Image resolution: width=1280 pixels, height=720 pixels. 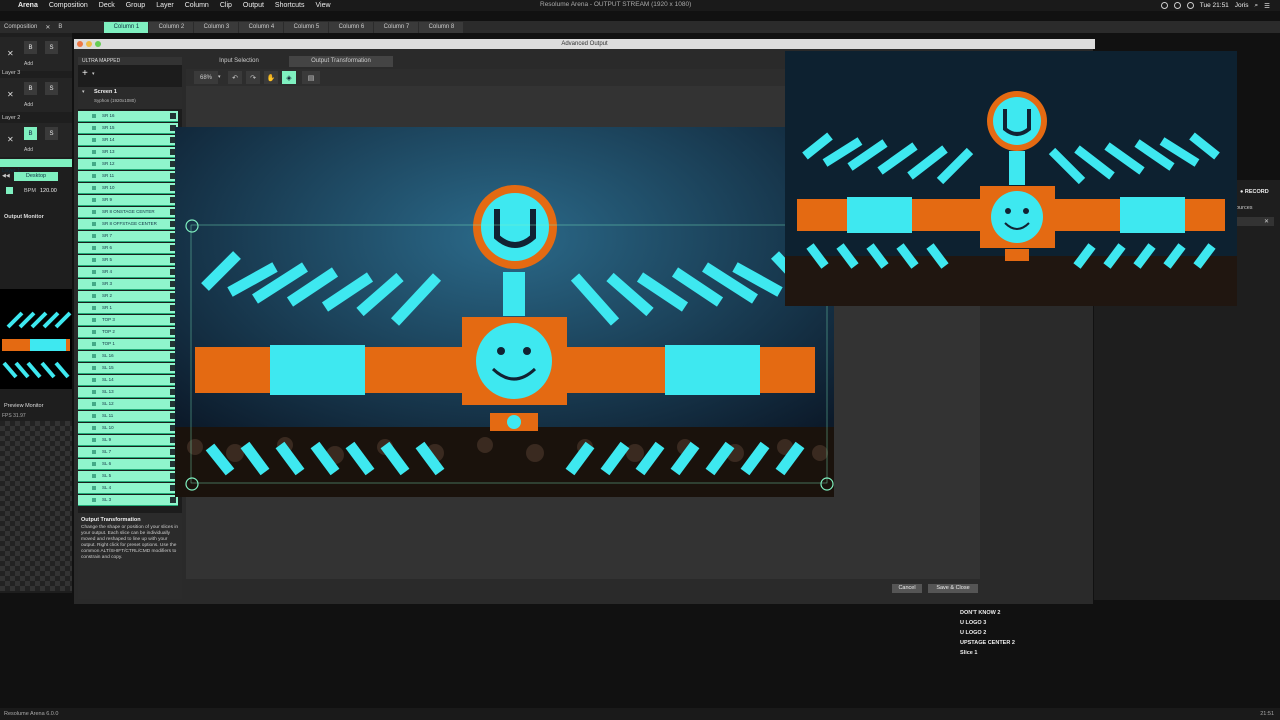 What do you see at coordinates (197, 5) in the screenshot?
I see `menu-column: Column` at bounding box center [197, 5].